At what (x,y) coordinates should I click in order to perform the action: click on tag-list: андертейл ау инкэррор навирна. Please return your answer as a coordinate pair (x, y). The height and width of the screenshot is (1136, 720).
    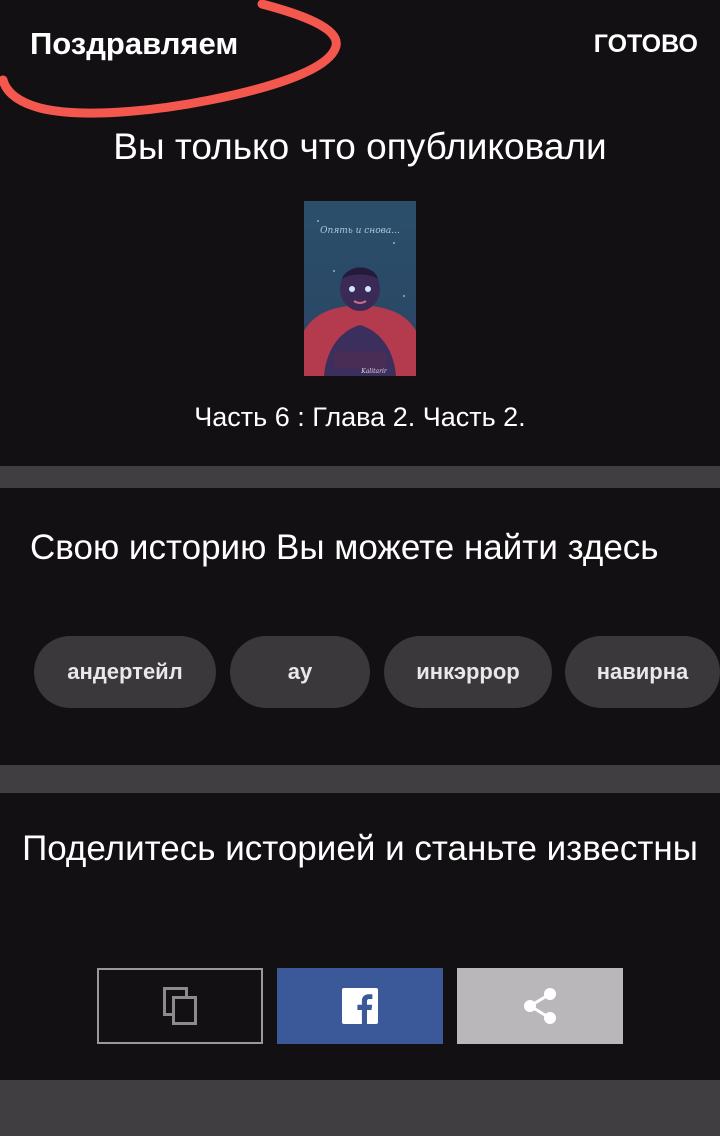
    Looking at the image, I should click on (377, 672).